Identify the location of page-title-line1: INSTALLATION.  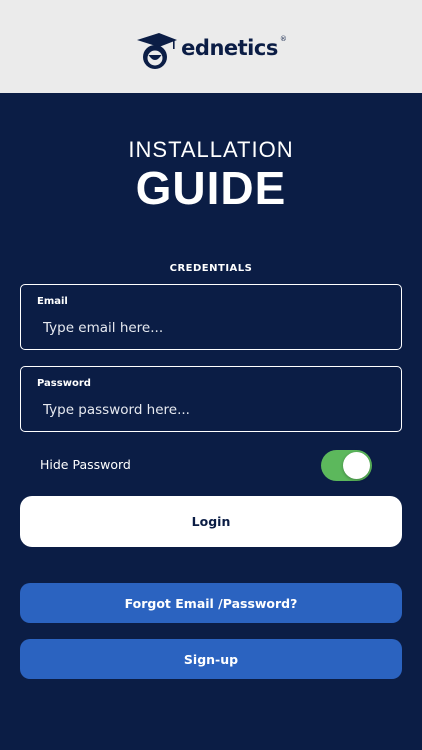
(211, 149).